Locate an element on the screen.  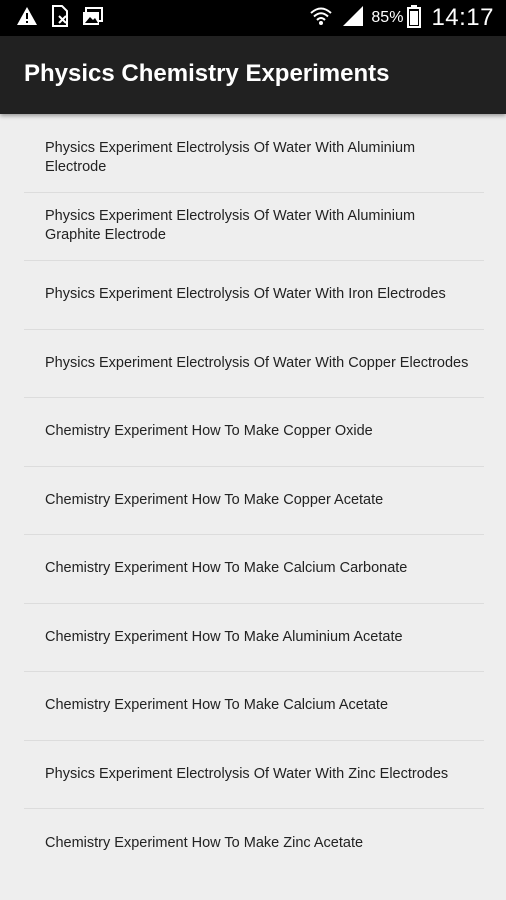
page-title: Physics Chemistry Experiments is located at coordinates (207, 73).